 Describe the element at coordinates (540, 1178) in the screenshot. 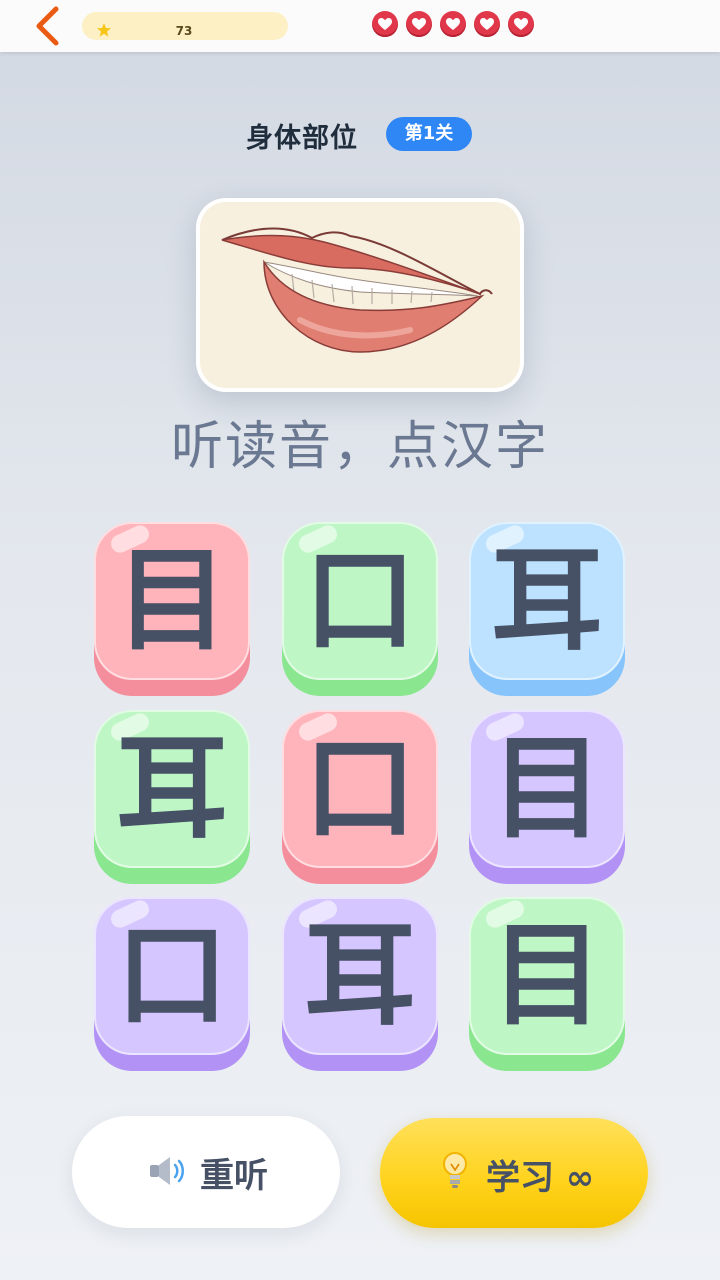

I see `learn-label: 学习 ∞` at that location.